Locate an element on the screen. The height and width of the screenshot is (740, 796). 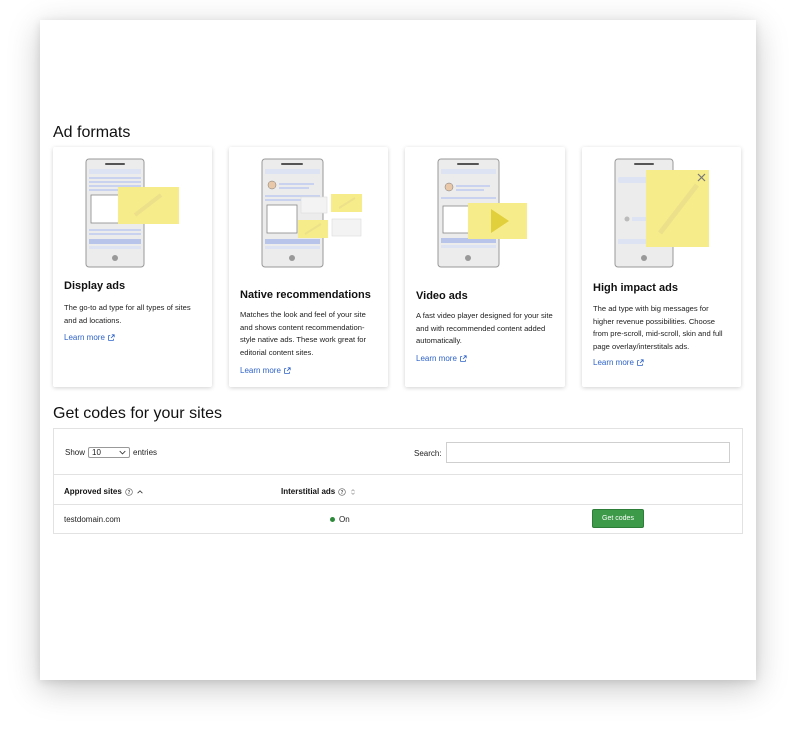
entries-select: 10 is located at coordinates (109, 452).